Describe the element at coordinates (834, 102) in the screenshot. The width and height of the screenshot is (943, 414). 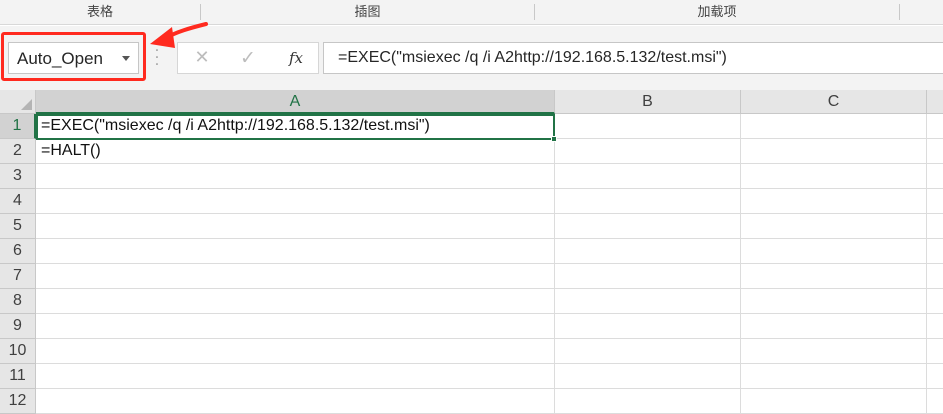
I see `column-header-c: C` at that location.